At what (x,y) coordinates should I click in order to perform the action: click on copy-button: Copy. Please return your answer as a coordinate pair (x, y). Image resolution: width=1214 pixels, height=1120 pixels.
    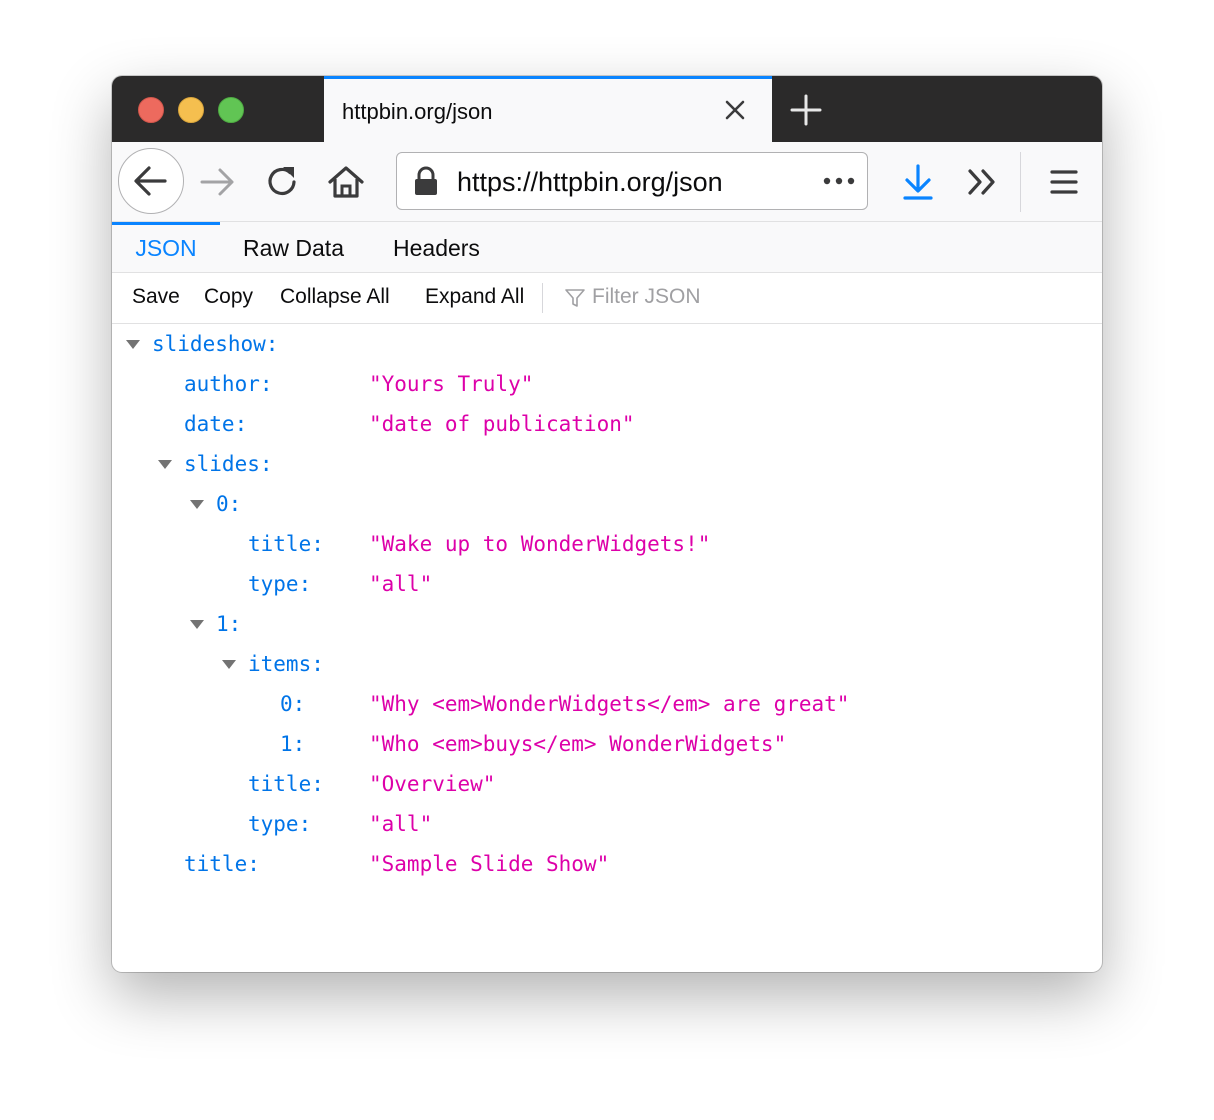
    Looking at the image, I should click on (228, 297).